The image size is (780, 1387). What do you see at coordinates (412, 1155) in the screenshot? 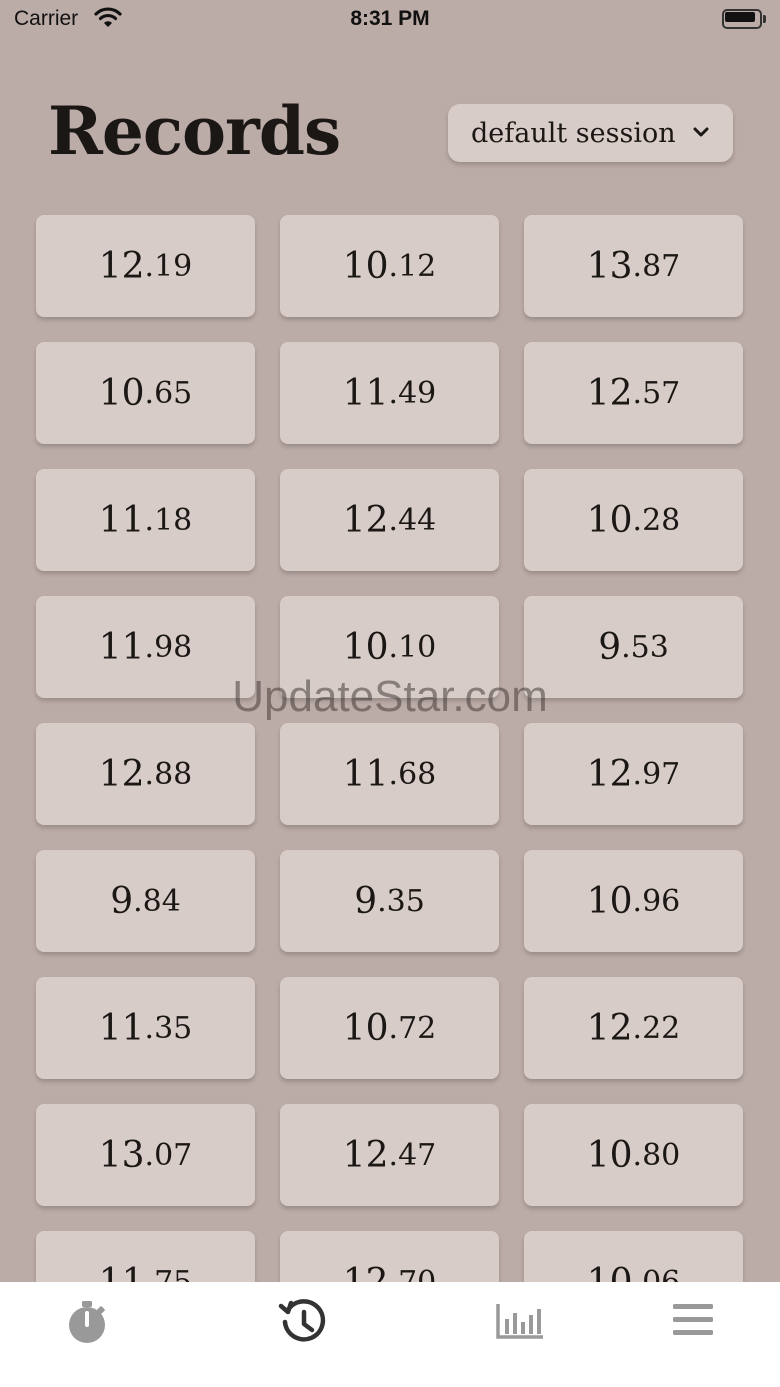
I see `record-fraction: .47` at bounding box center [412, 1155].